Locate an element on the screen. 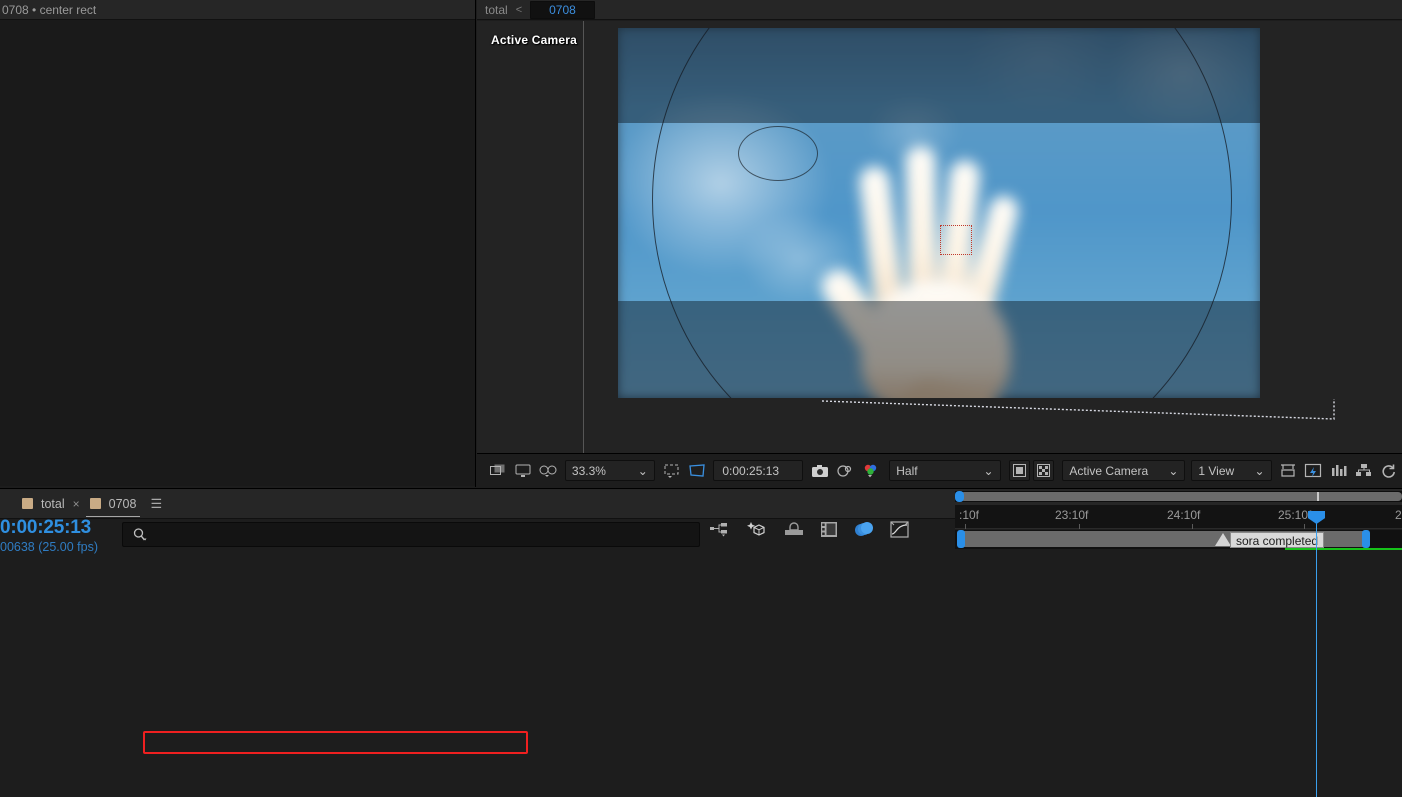 The width and height of the screenshot is (1402, 797). timeline-tool-icons is located at coordinates (809, 529).